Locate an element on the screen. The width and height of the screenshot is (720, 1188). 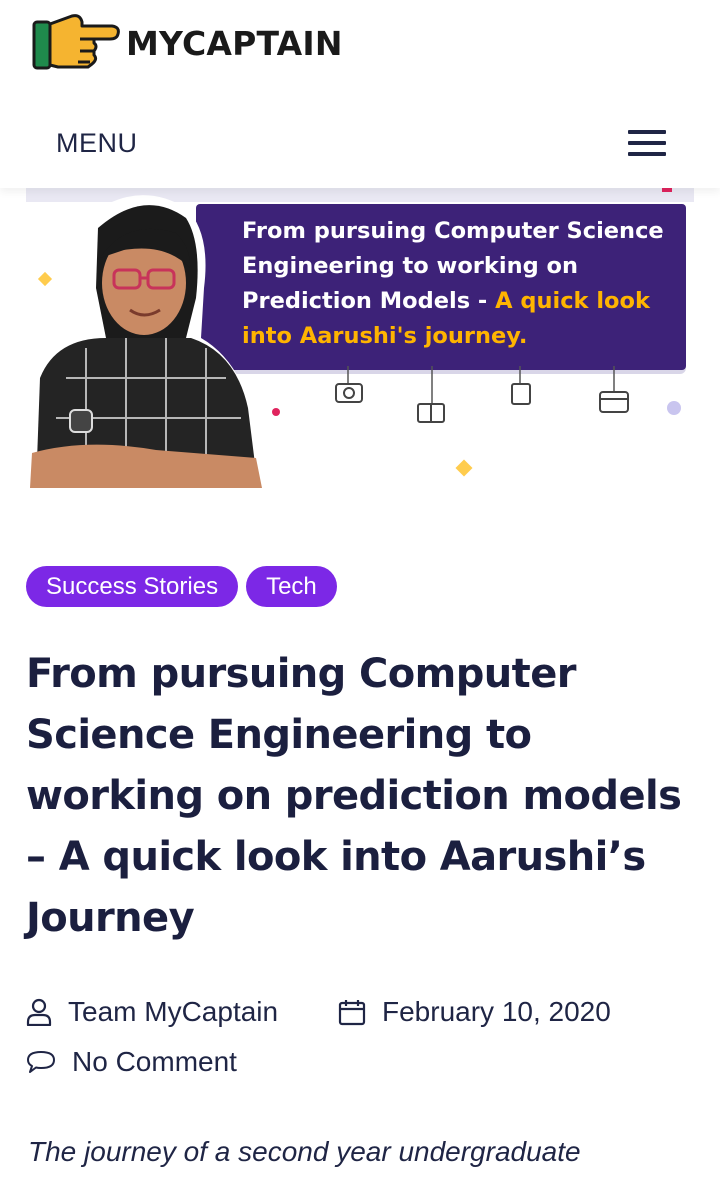
comment-bubble-icon is located at coordinates (41, 1062).